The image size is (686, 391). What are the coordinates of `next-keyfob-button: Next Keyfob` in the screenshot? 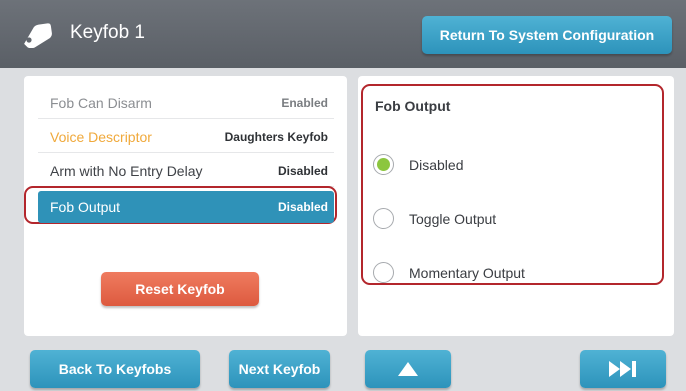 It's located at (279, 369).